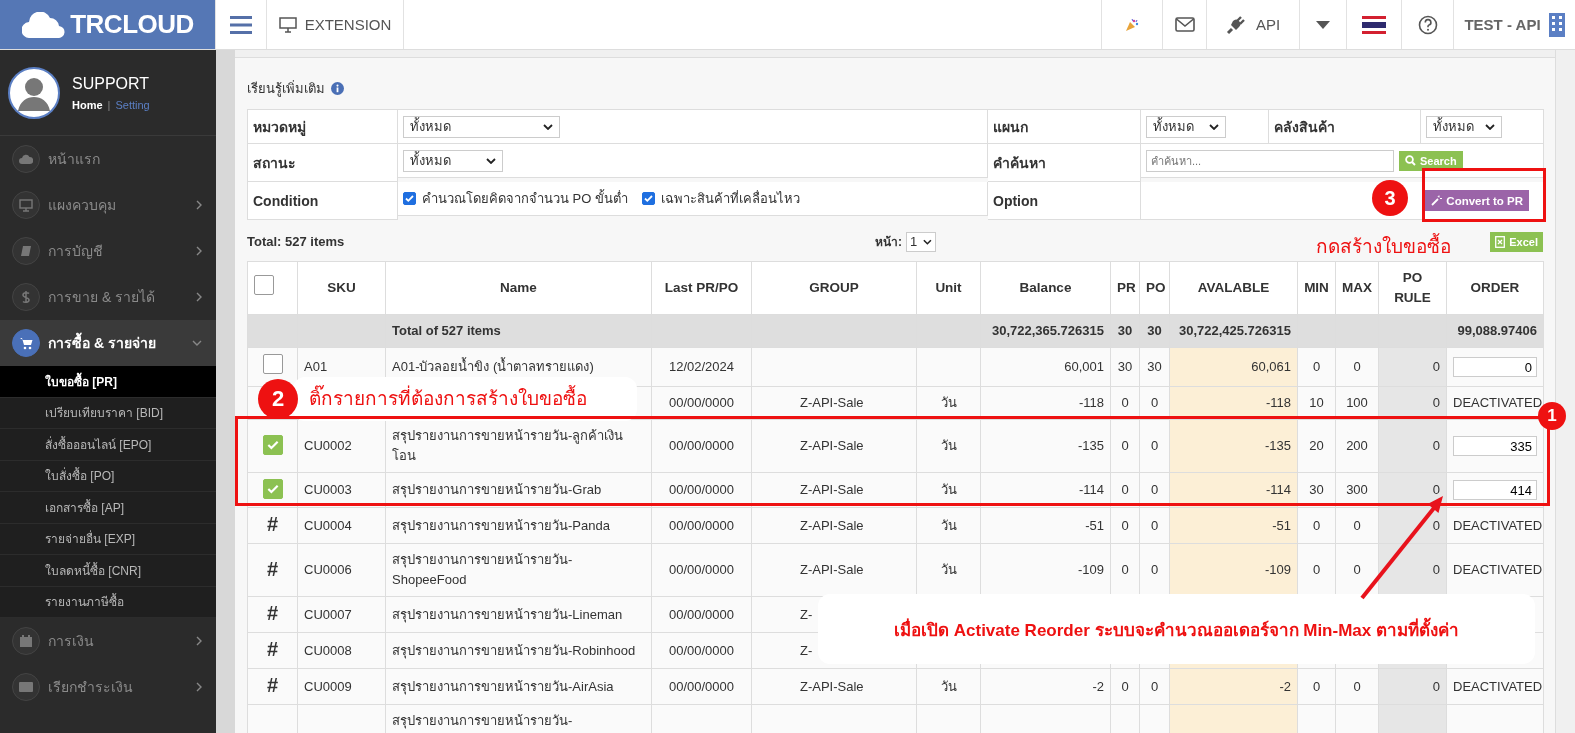  What do you see at coordinates (518, 331) in the screenshot?
I see `table-cell: Total of 527 items` at bounding box center [518, 331].